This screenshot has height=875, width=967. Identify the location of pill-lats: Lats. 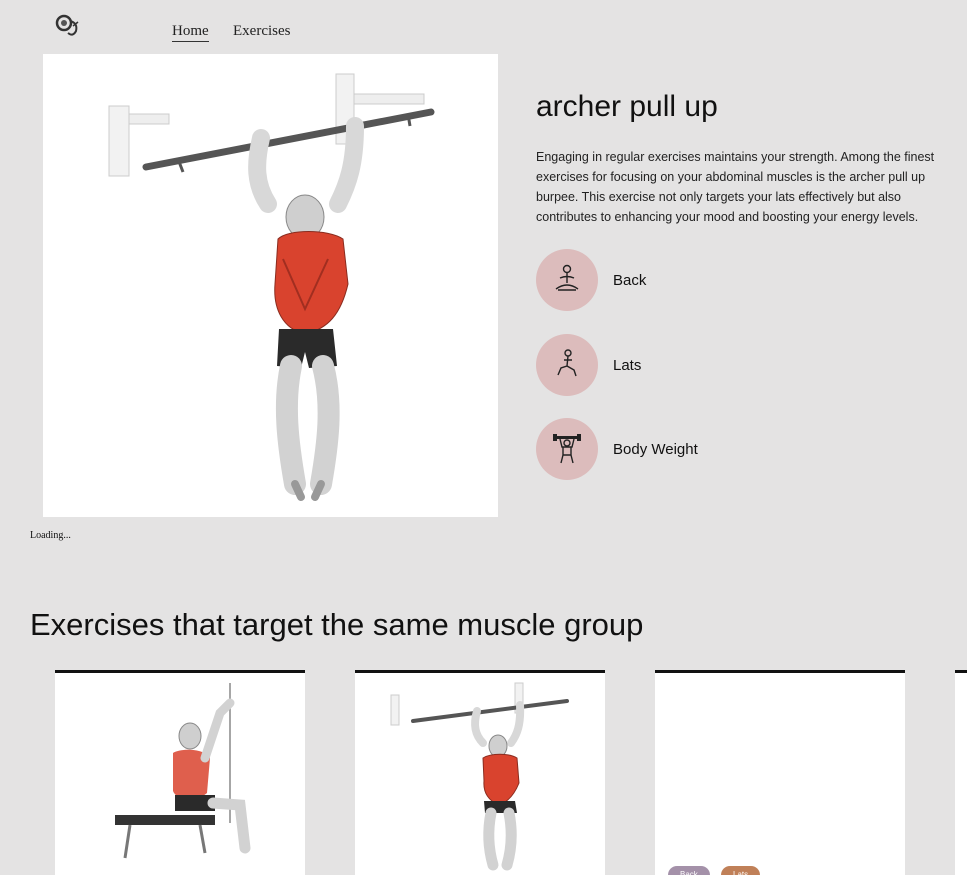
(741, 870).